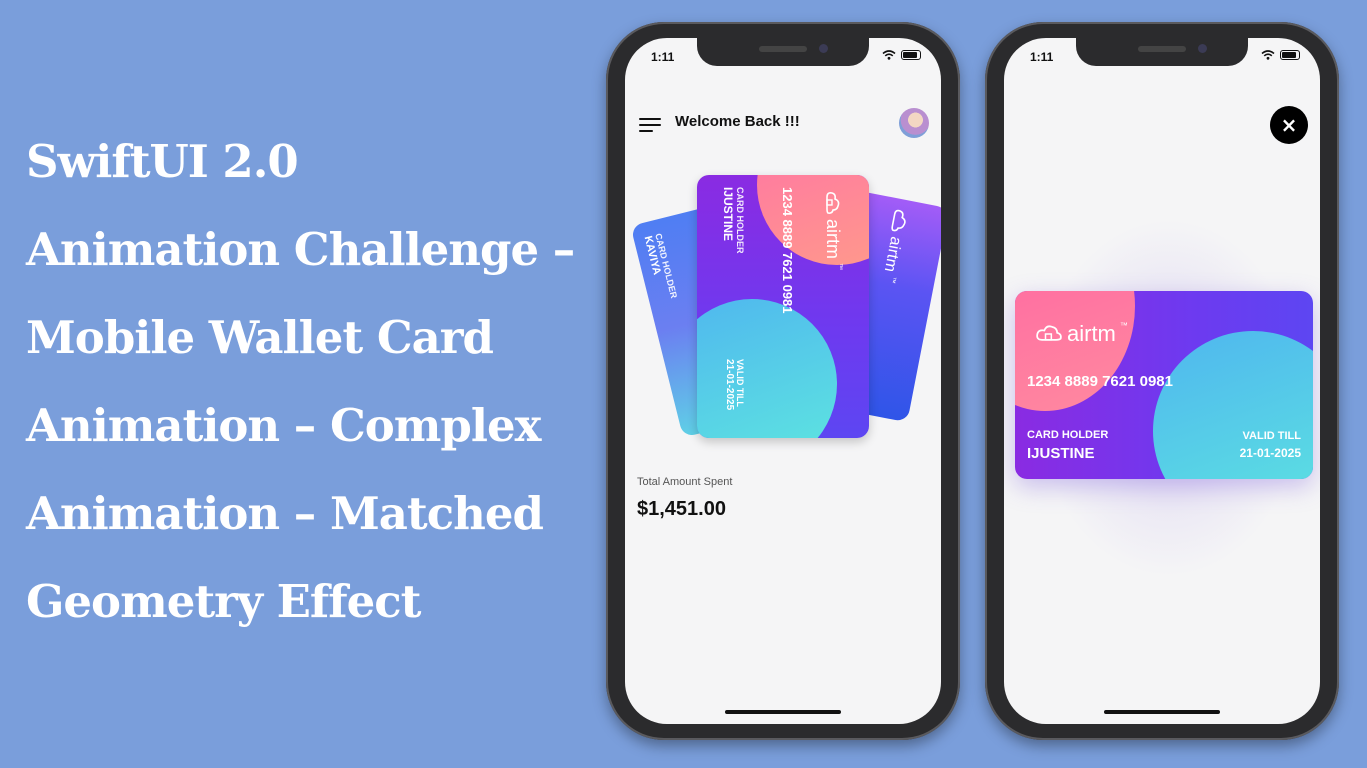 The width and height of the screenshot is (1367, 768). I want to click on menu-icon, so click(650, 125).